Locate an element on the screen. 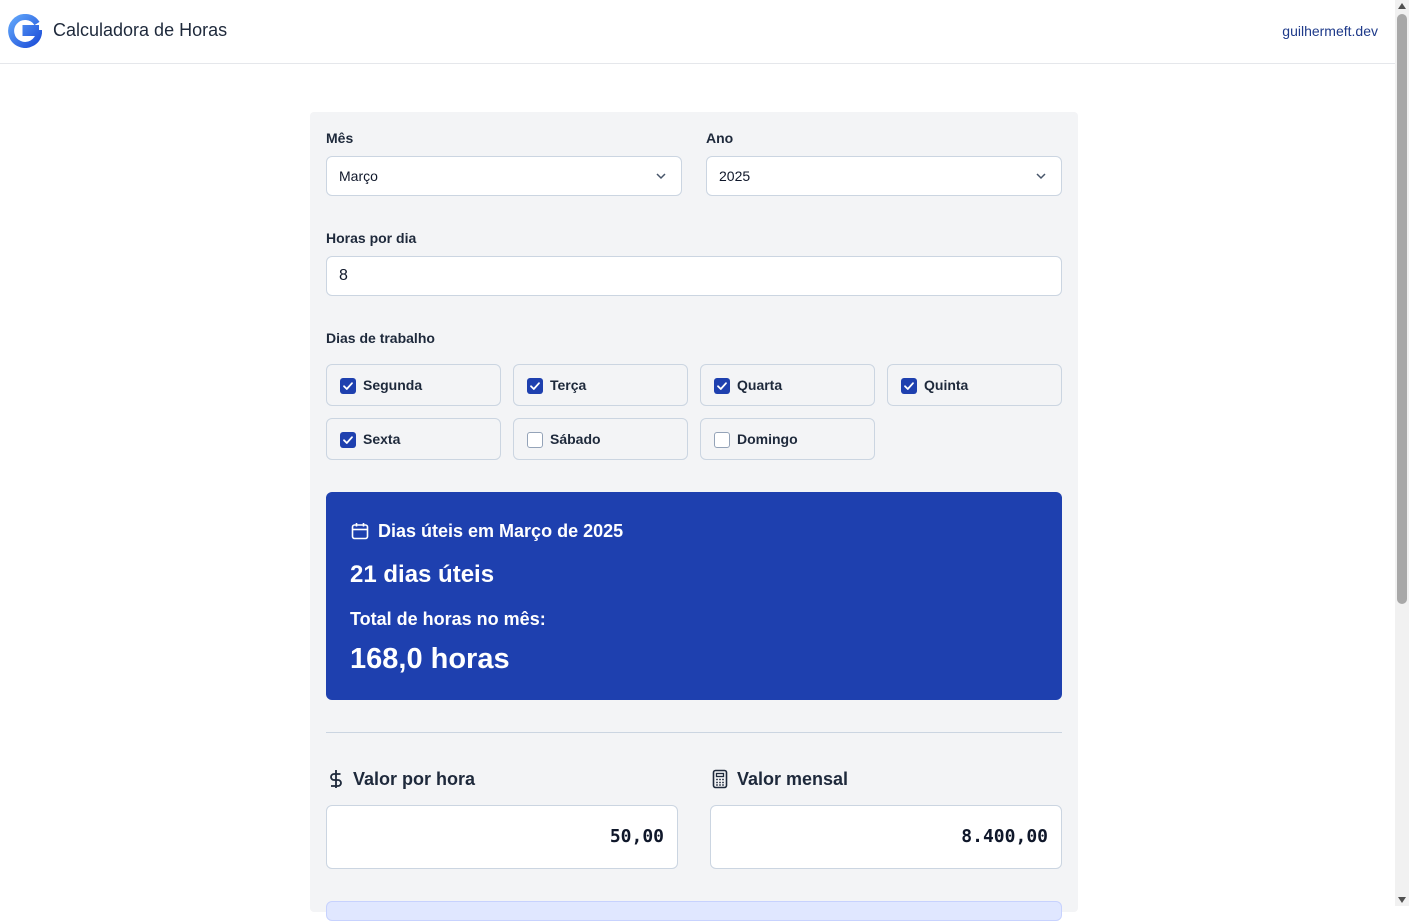 The image size is (1409, 921). dollar-sign-icon is located at coordinates (336, 779).